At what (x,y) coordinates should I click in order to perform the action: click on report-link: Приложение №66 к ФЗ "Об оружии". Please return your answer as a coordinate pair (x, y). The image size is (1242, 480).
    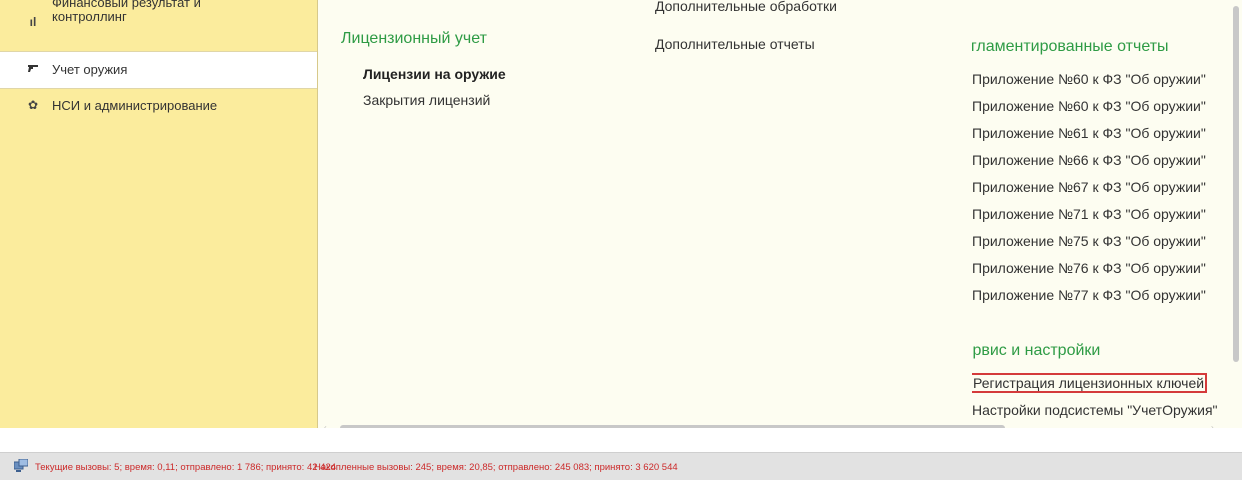
    Looking at the image, I should click on (1089, 160).